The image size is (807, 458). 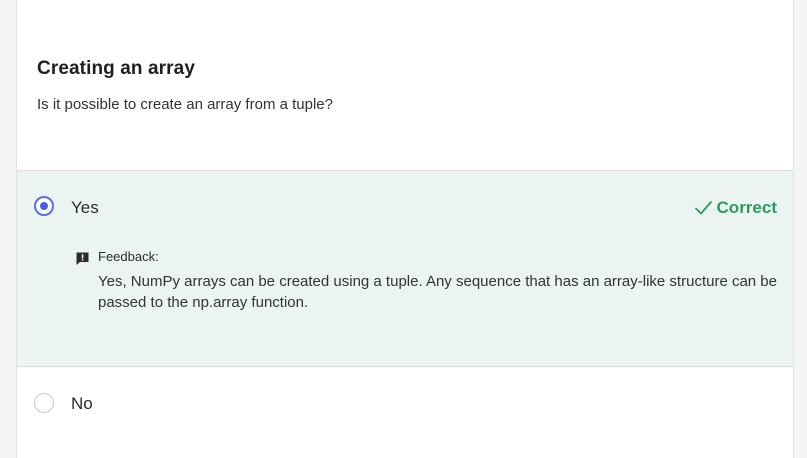 What do you see at coordinates (116, 68) in the screenshot?
I see `question-title: Creating an array` at bounding box center [116, 68].